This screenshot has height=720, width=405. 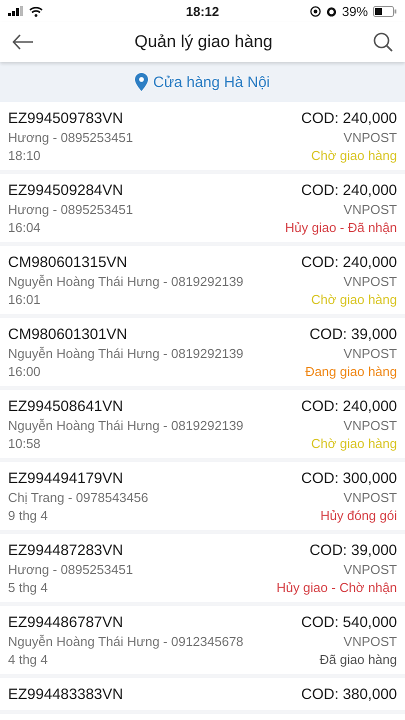 I want to click on order-code: CM980601301VN, so click(x=68, y=334).